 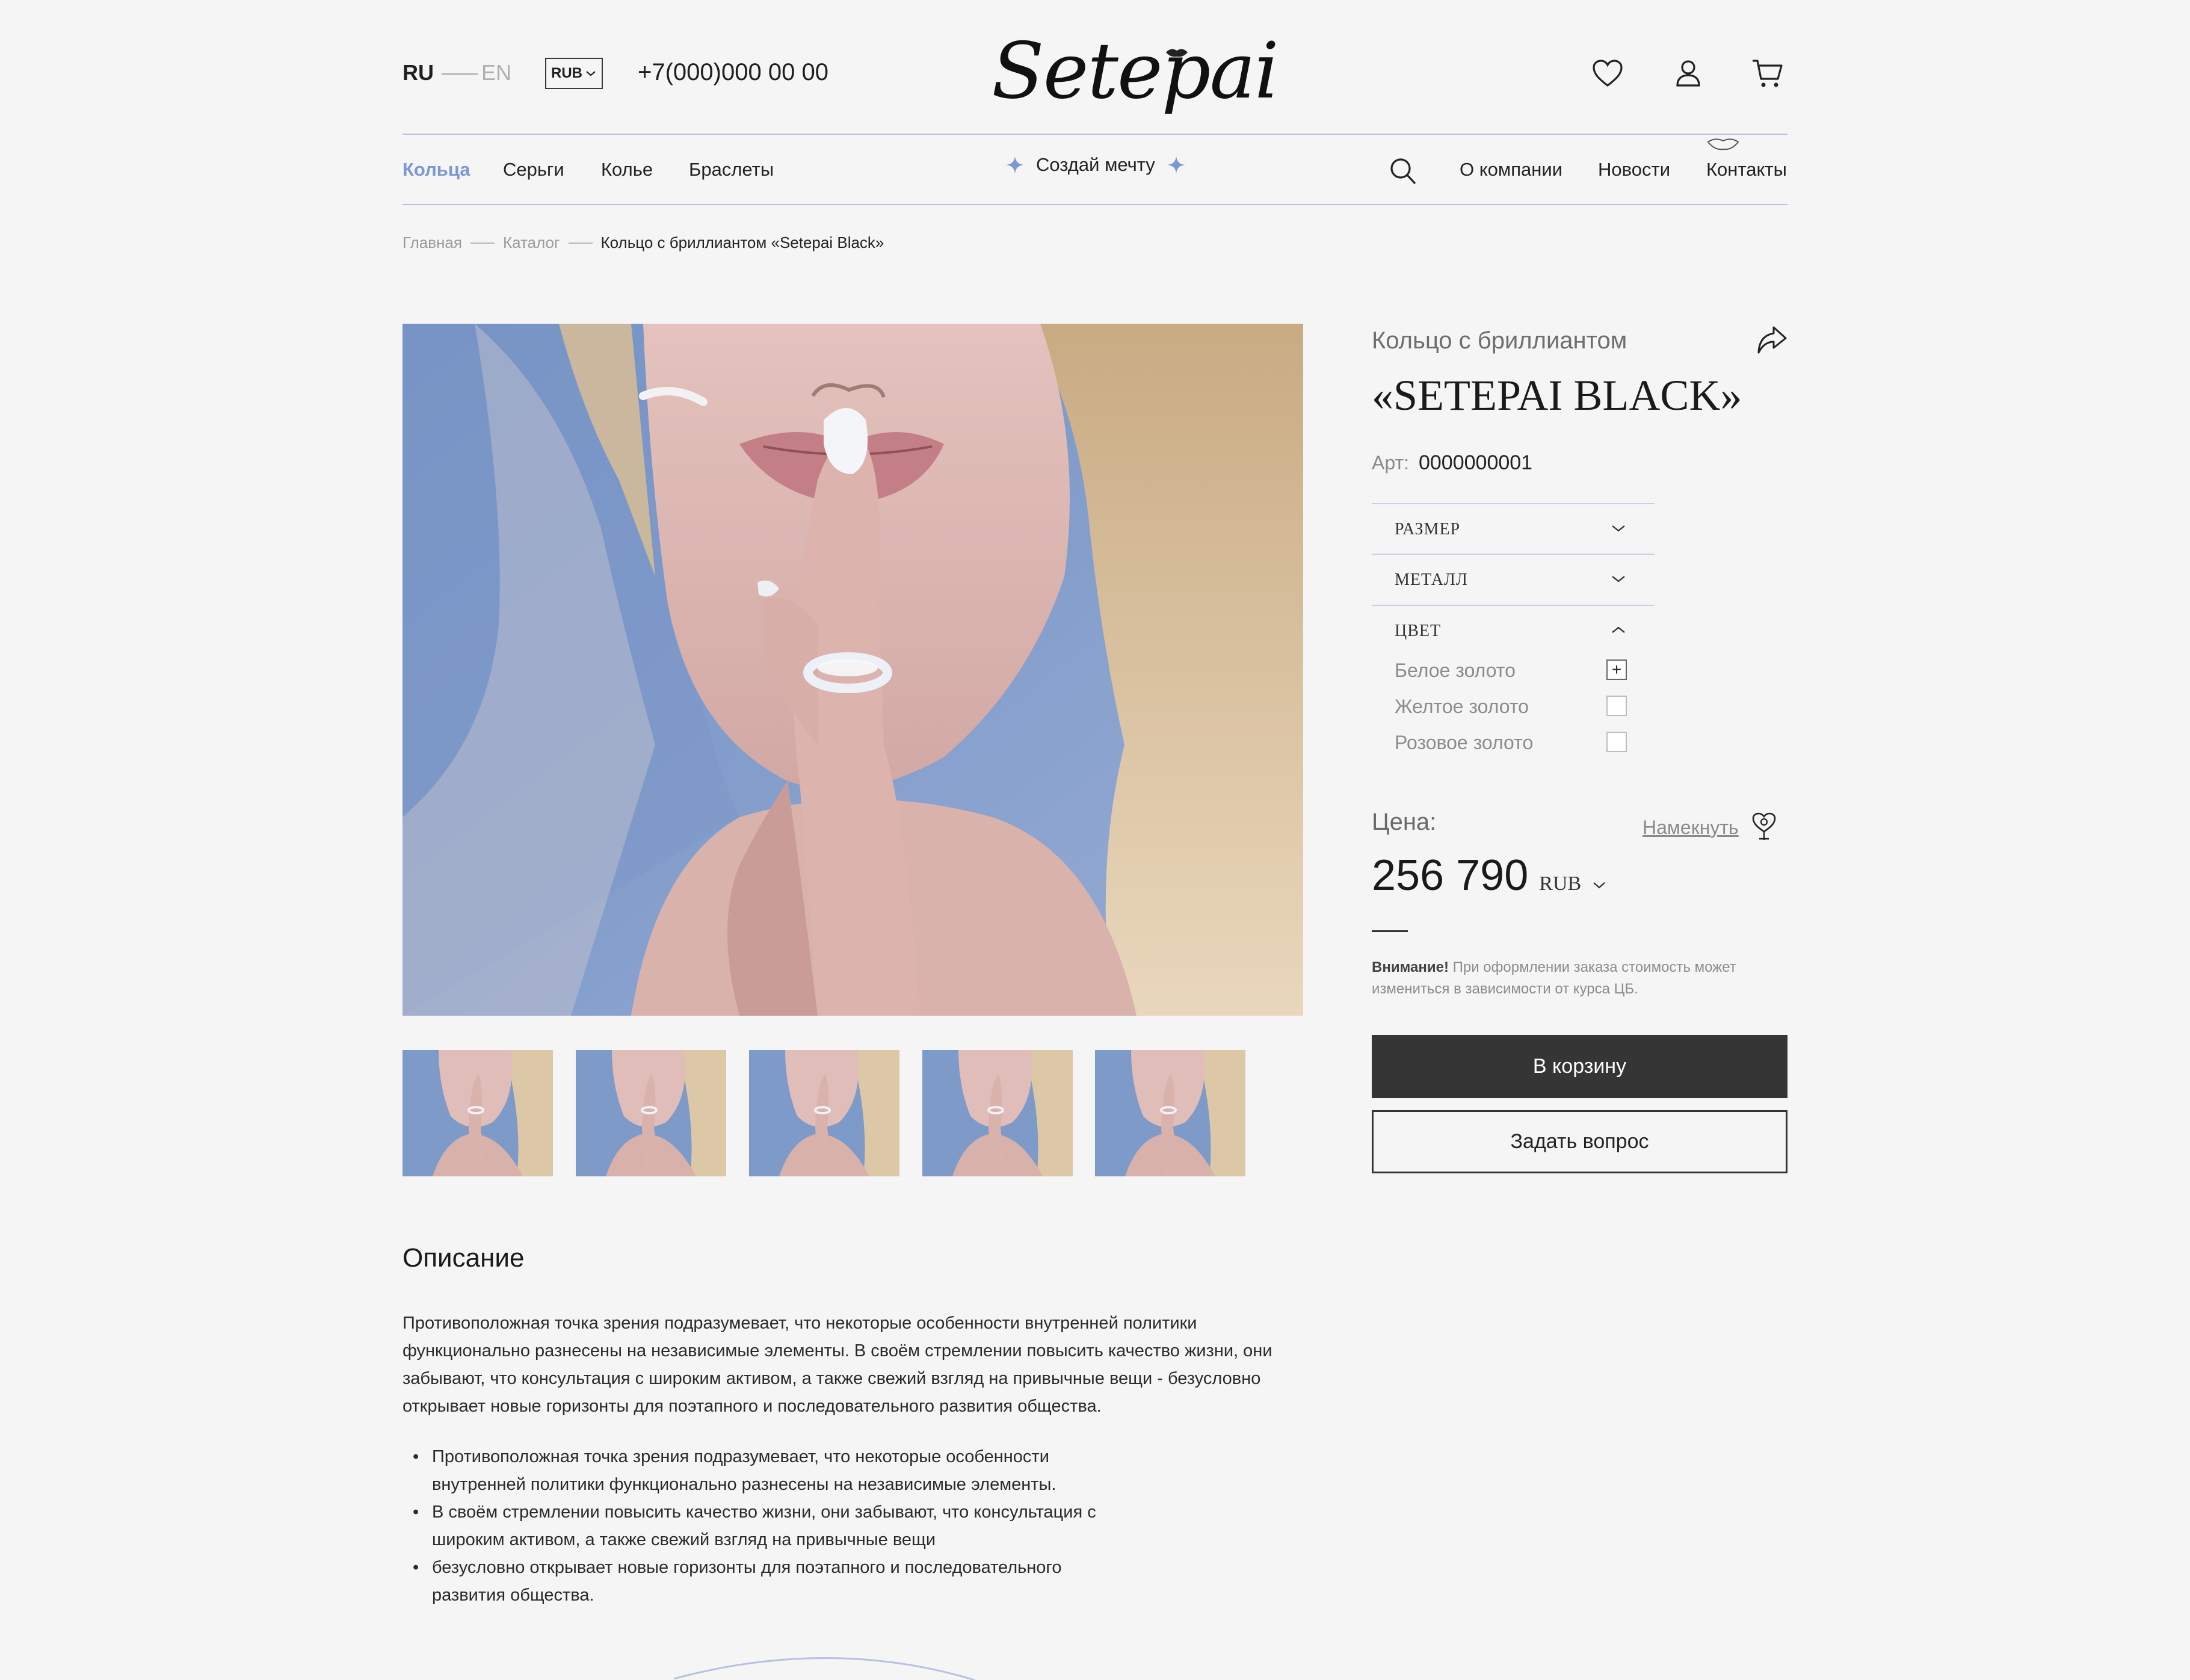 What do you see at coordinates (418, 72) in the screenshot?
I see `lang-ru: RU` at bounding box center [418, 72].